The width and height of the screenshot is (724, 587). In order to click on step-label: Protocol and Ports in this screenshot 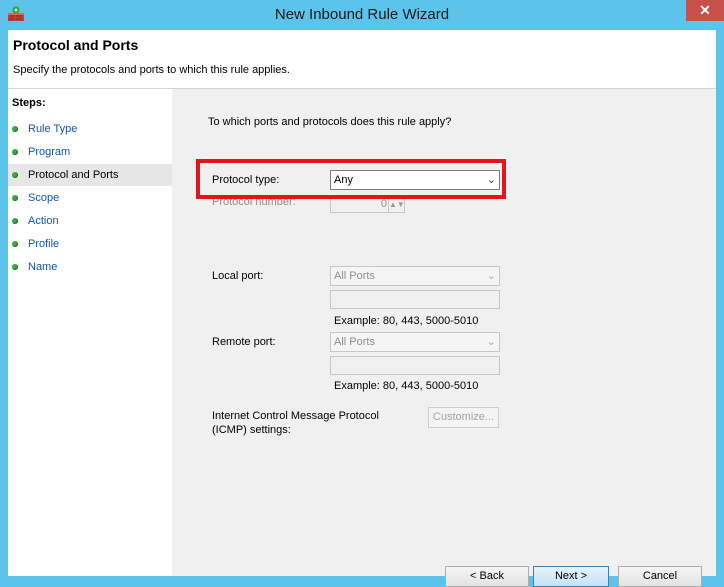, I will do `click(73, 175)`.